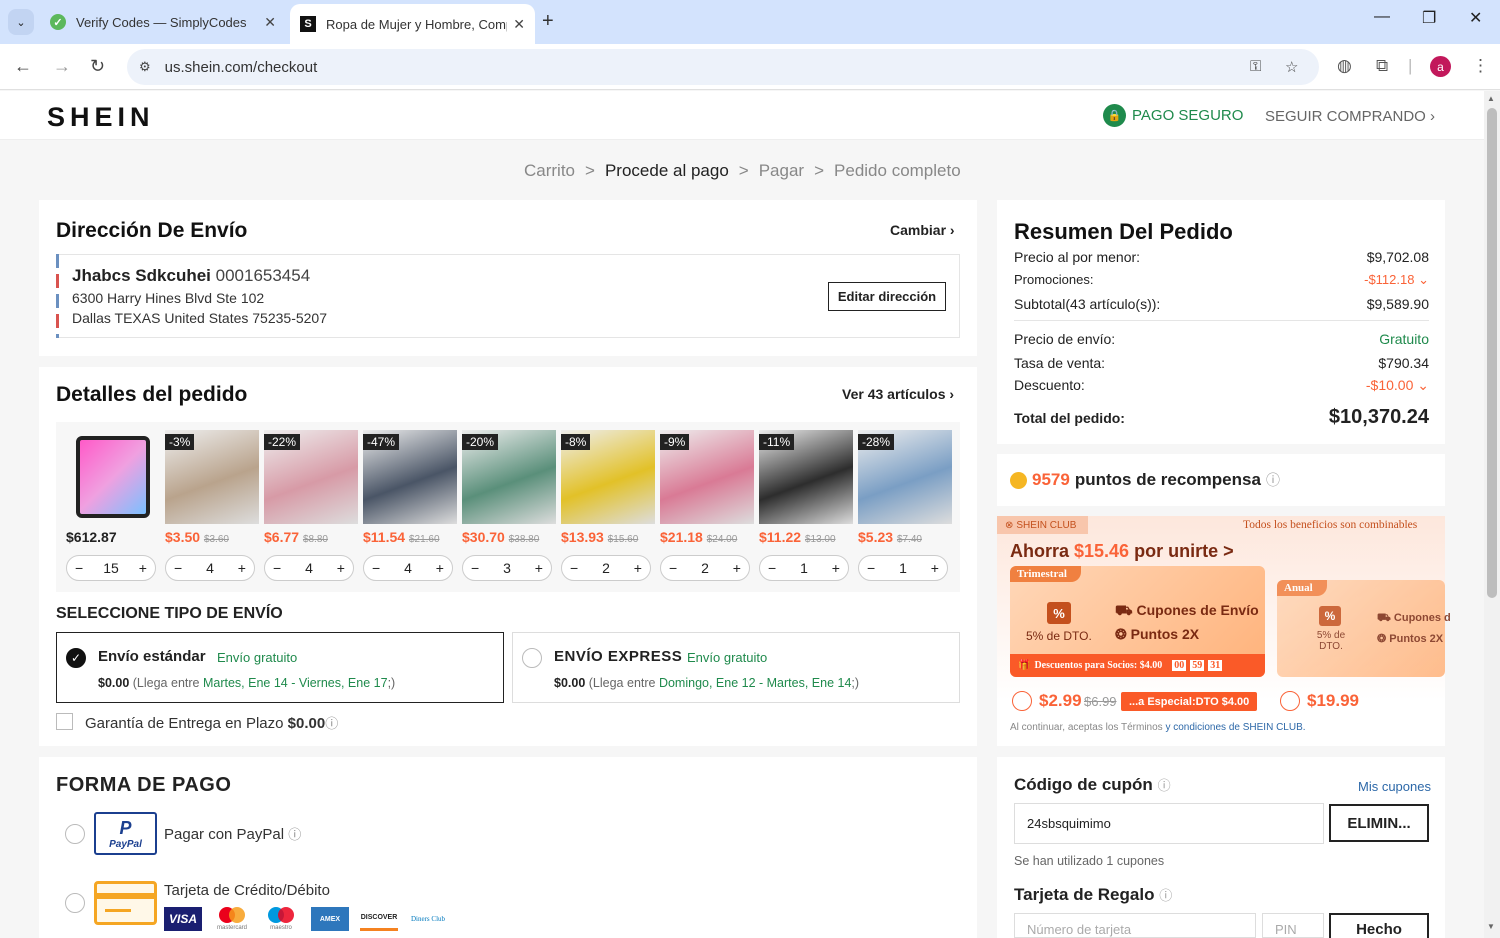  Describe the element at coordinates (1440, 66) in the screenshot. I see `profile-avatar: a` at that location.